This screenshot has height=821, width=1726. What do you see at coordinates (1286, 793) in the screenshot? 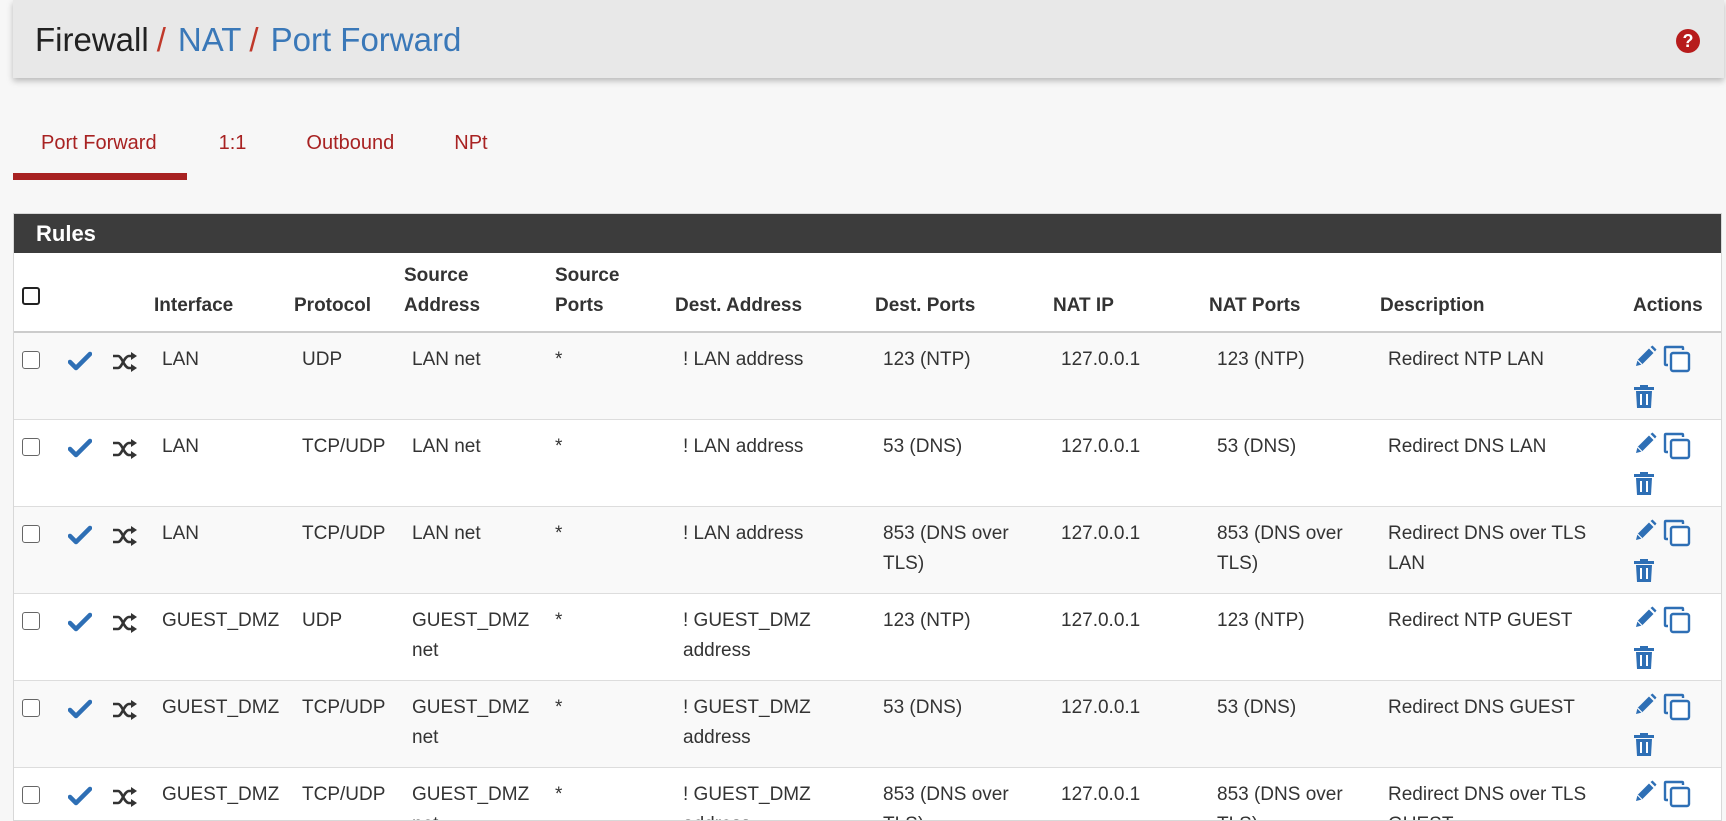
I see `cell-nat-ports: 853 (DNS over TLS)` at bounding box center [1286, 793].